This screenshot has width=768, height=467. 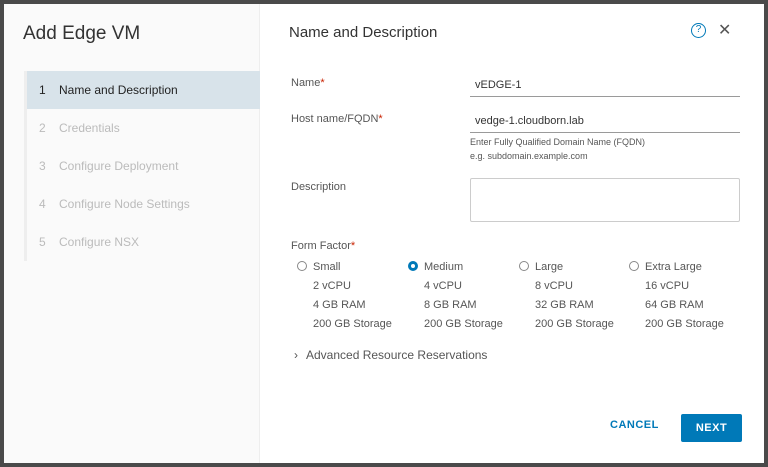 I want to click on form-factor-small: Small 2 vCPU 4 GB RAM 200 GB Storage, so click(x=352, y=299).